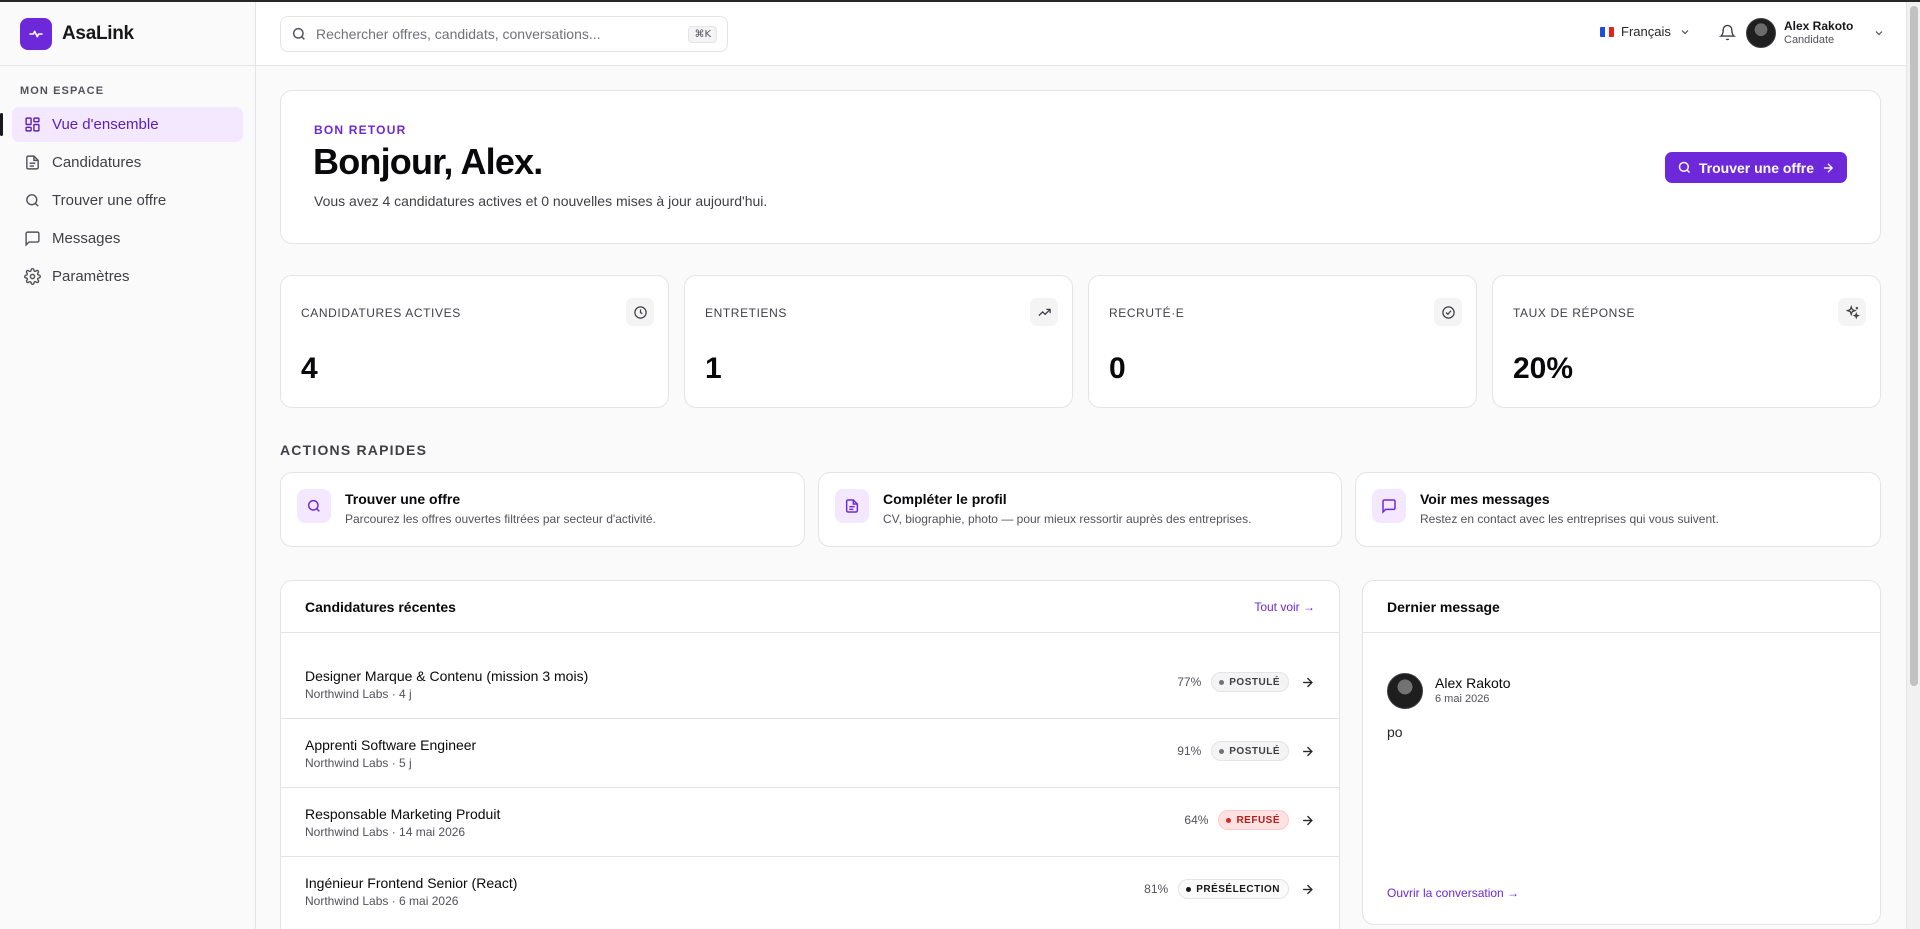  Describe the element at coordinates (411, 883) in the screenshot. I see `application-title: Ingénieur Frontend Senior (React)` at that location.